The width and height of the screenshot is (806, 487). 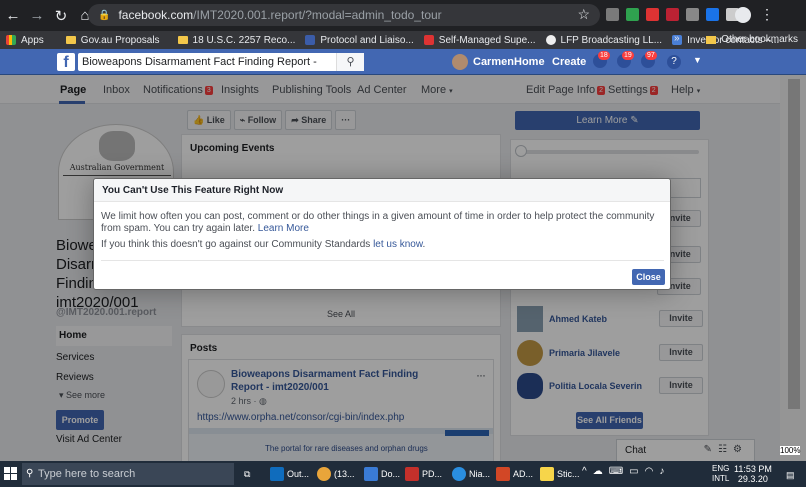 I want to click on create-link: Create, so click(x=569, y=62).